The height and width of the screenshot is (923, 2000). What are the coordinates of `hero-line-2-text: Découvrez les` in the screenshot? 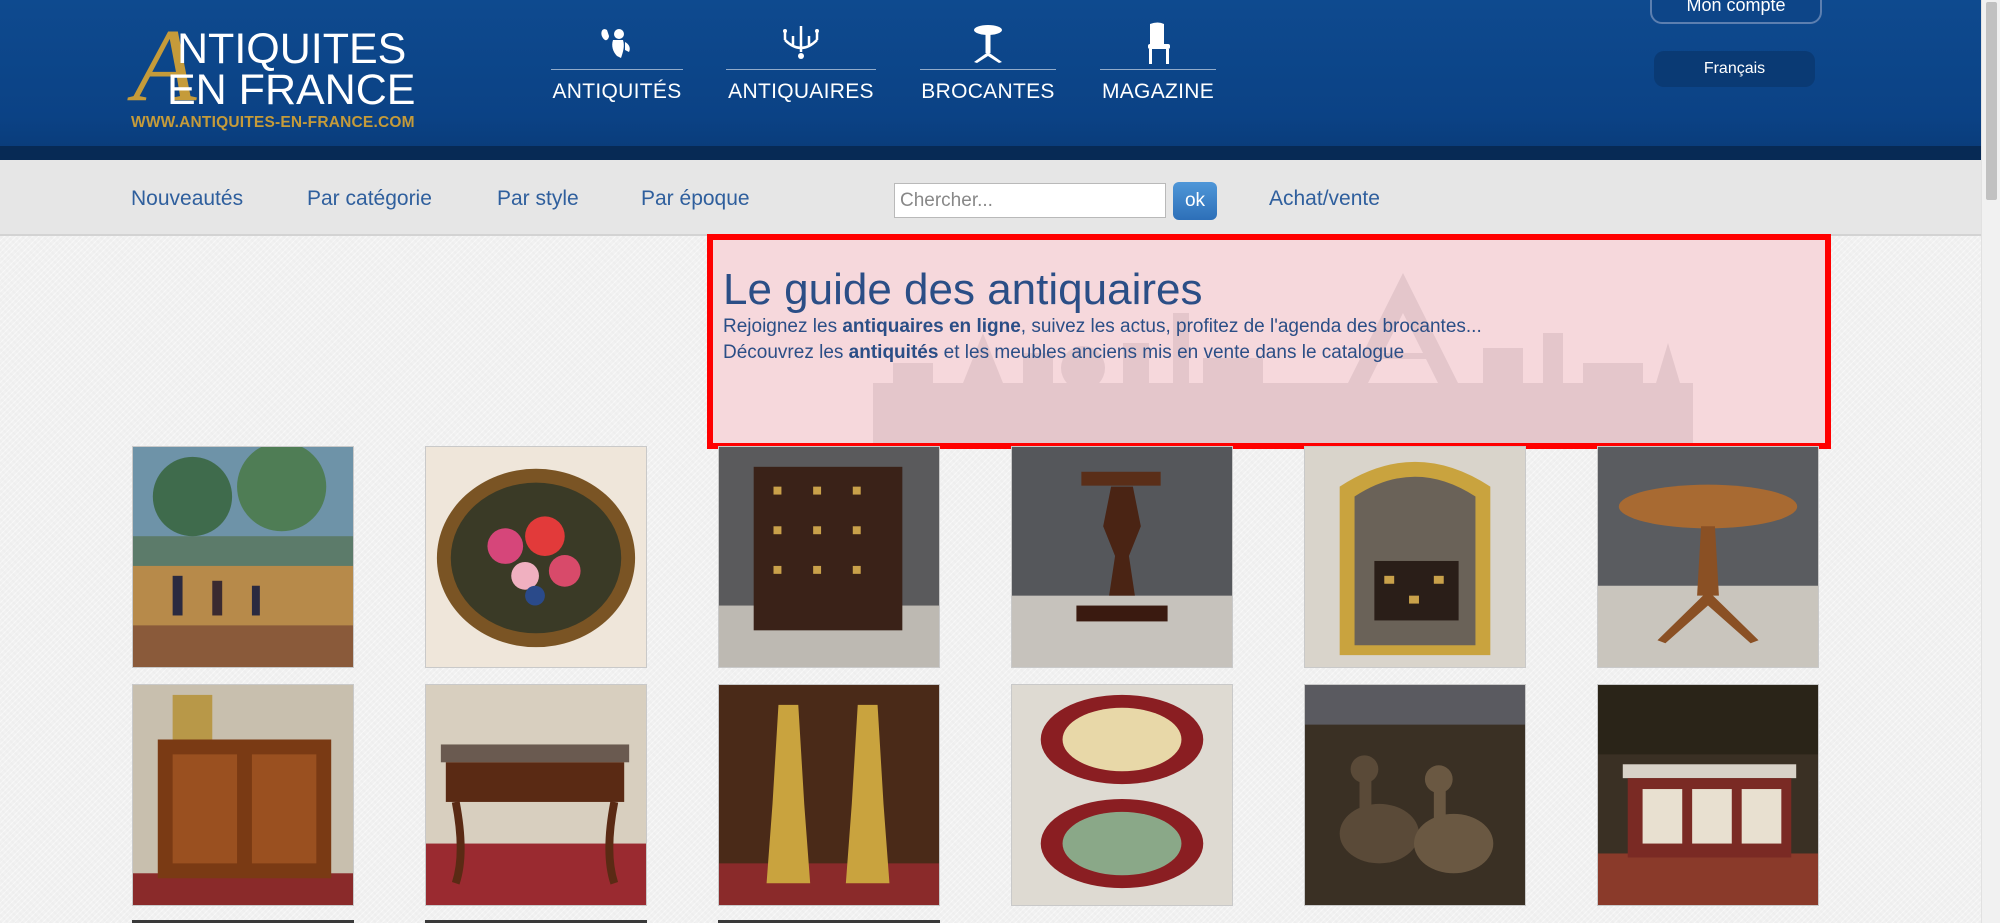 It's located at (786, 352).